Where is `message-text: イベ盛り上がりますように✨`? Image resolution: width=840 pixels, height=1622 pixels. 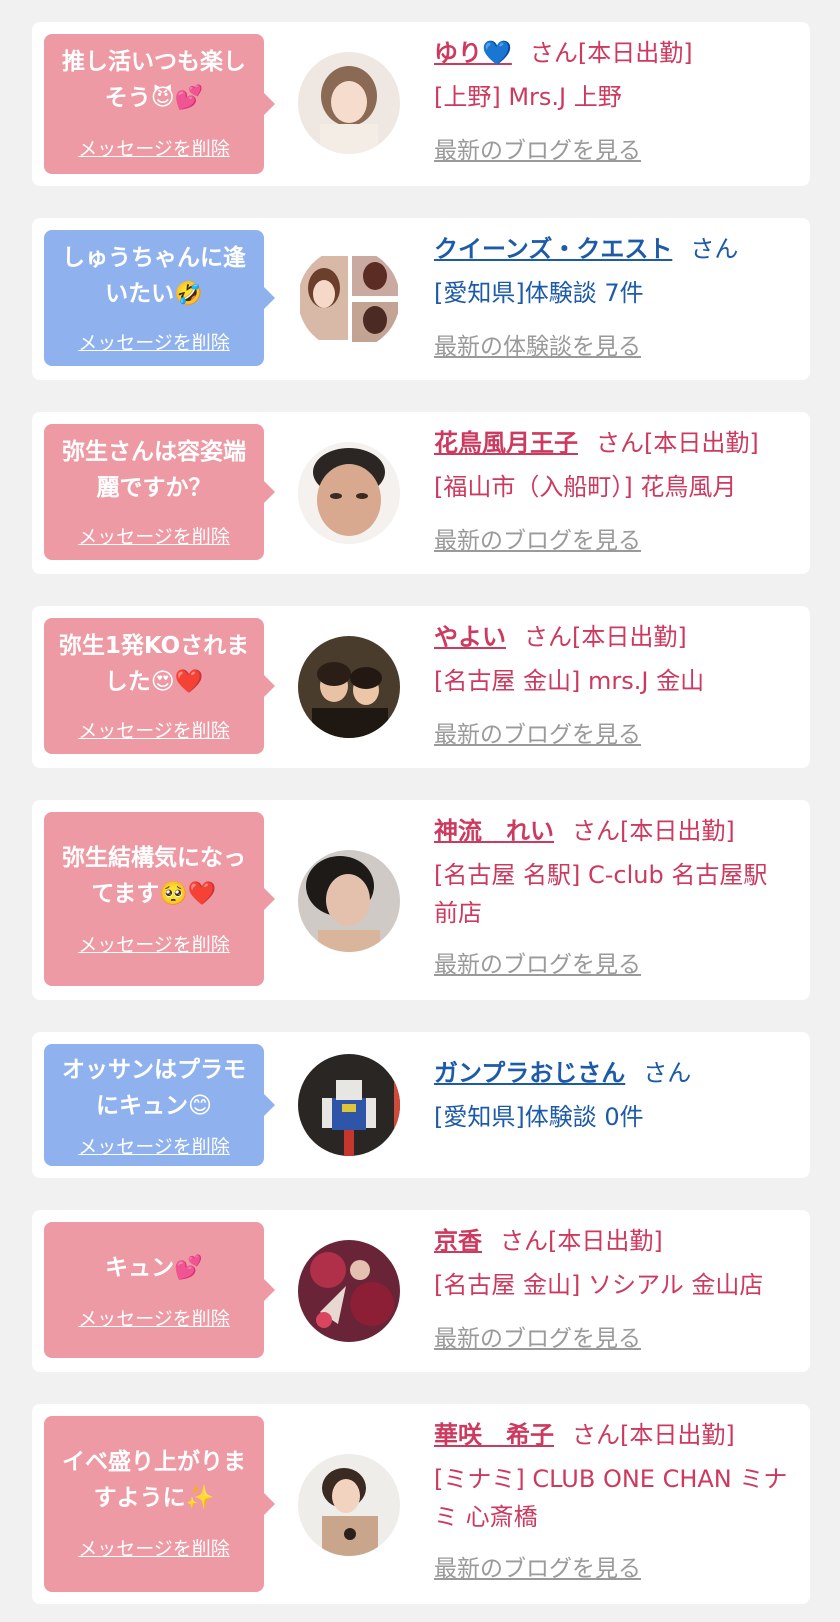 message-text: イベ盛り上がりますように✨ is located at coordinates (154, 1480).